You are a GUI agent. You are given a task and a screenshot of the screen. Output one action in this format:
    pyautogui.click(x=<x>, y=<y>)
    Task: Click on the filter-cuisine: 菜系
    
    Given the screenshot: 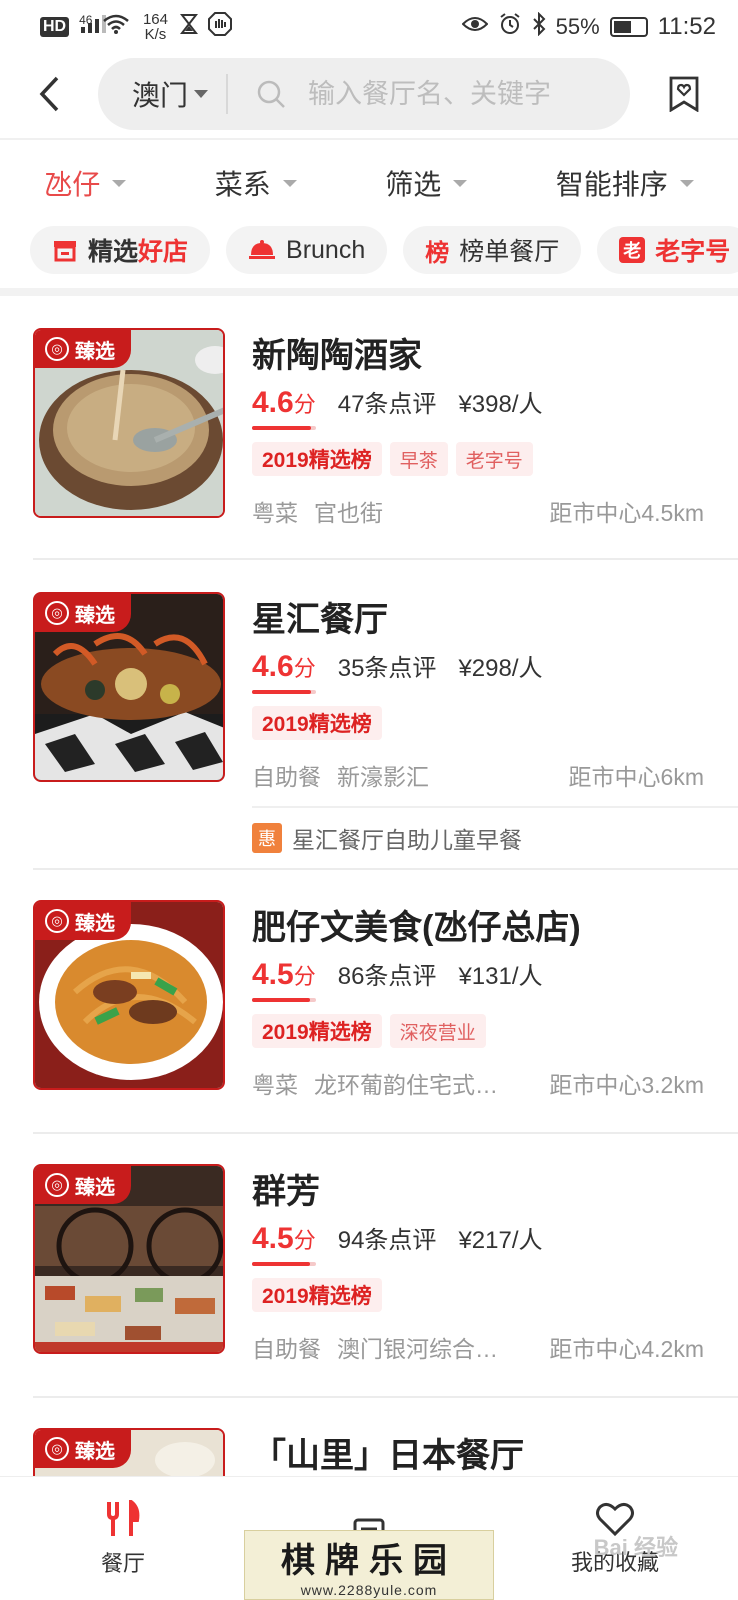 What is the action you would take?
    pyautogui.click(x=256, y=183)
    